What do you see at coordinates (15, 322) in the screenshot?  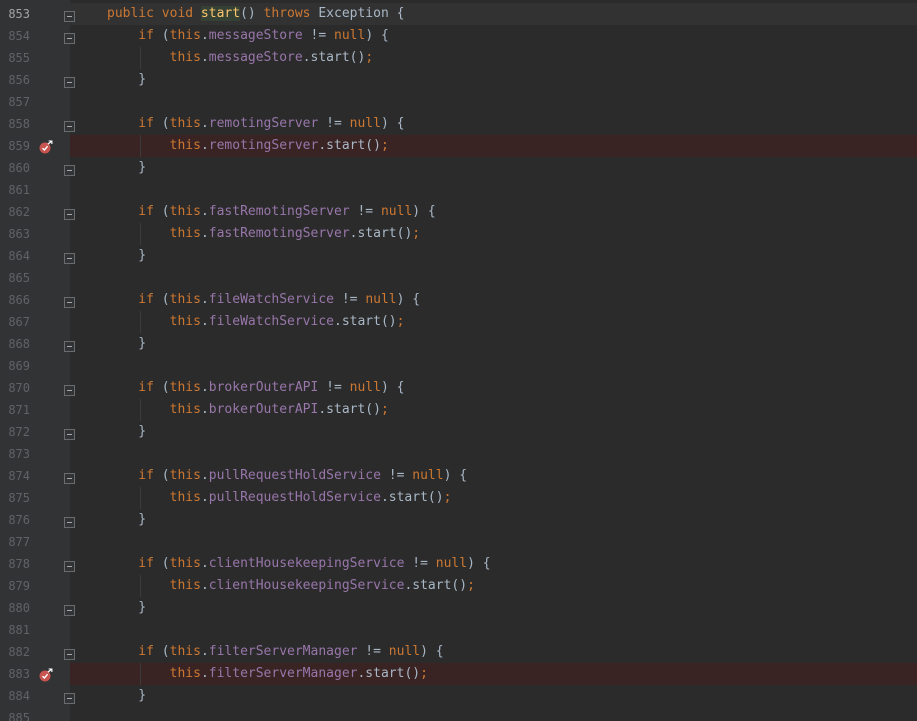 I see `line-number: 867` at bounding box center [15, 322].